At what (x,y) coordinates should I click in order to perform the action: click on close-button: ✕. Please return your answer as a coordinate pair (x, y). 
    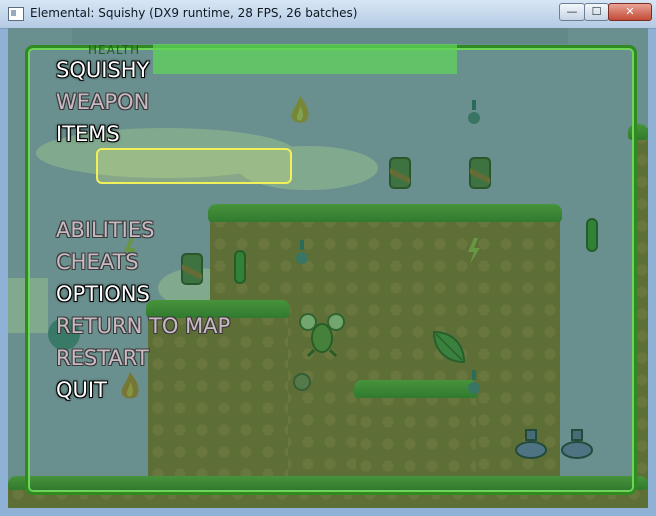
    Looking at the image, I should click on (630, 12).